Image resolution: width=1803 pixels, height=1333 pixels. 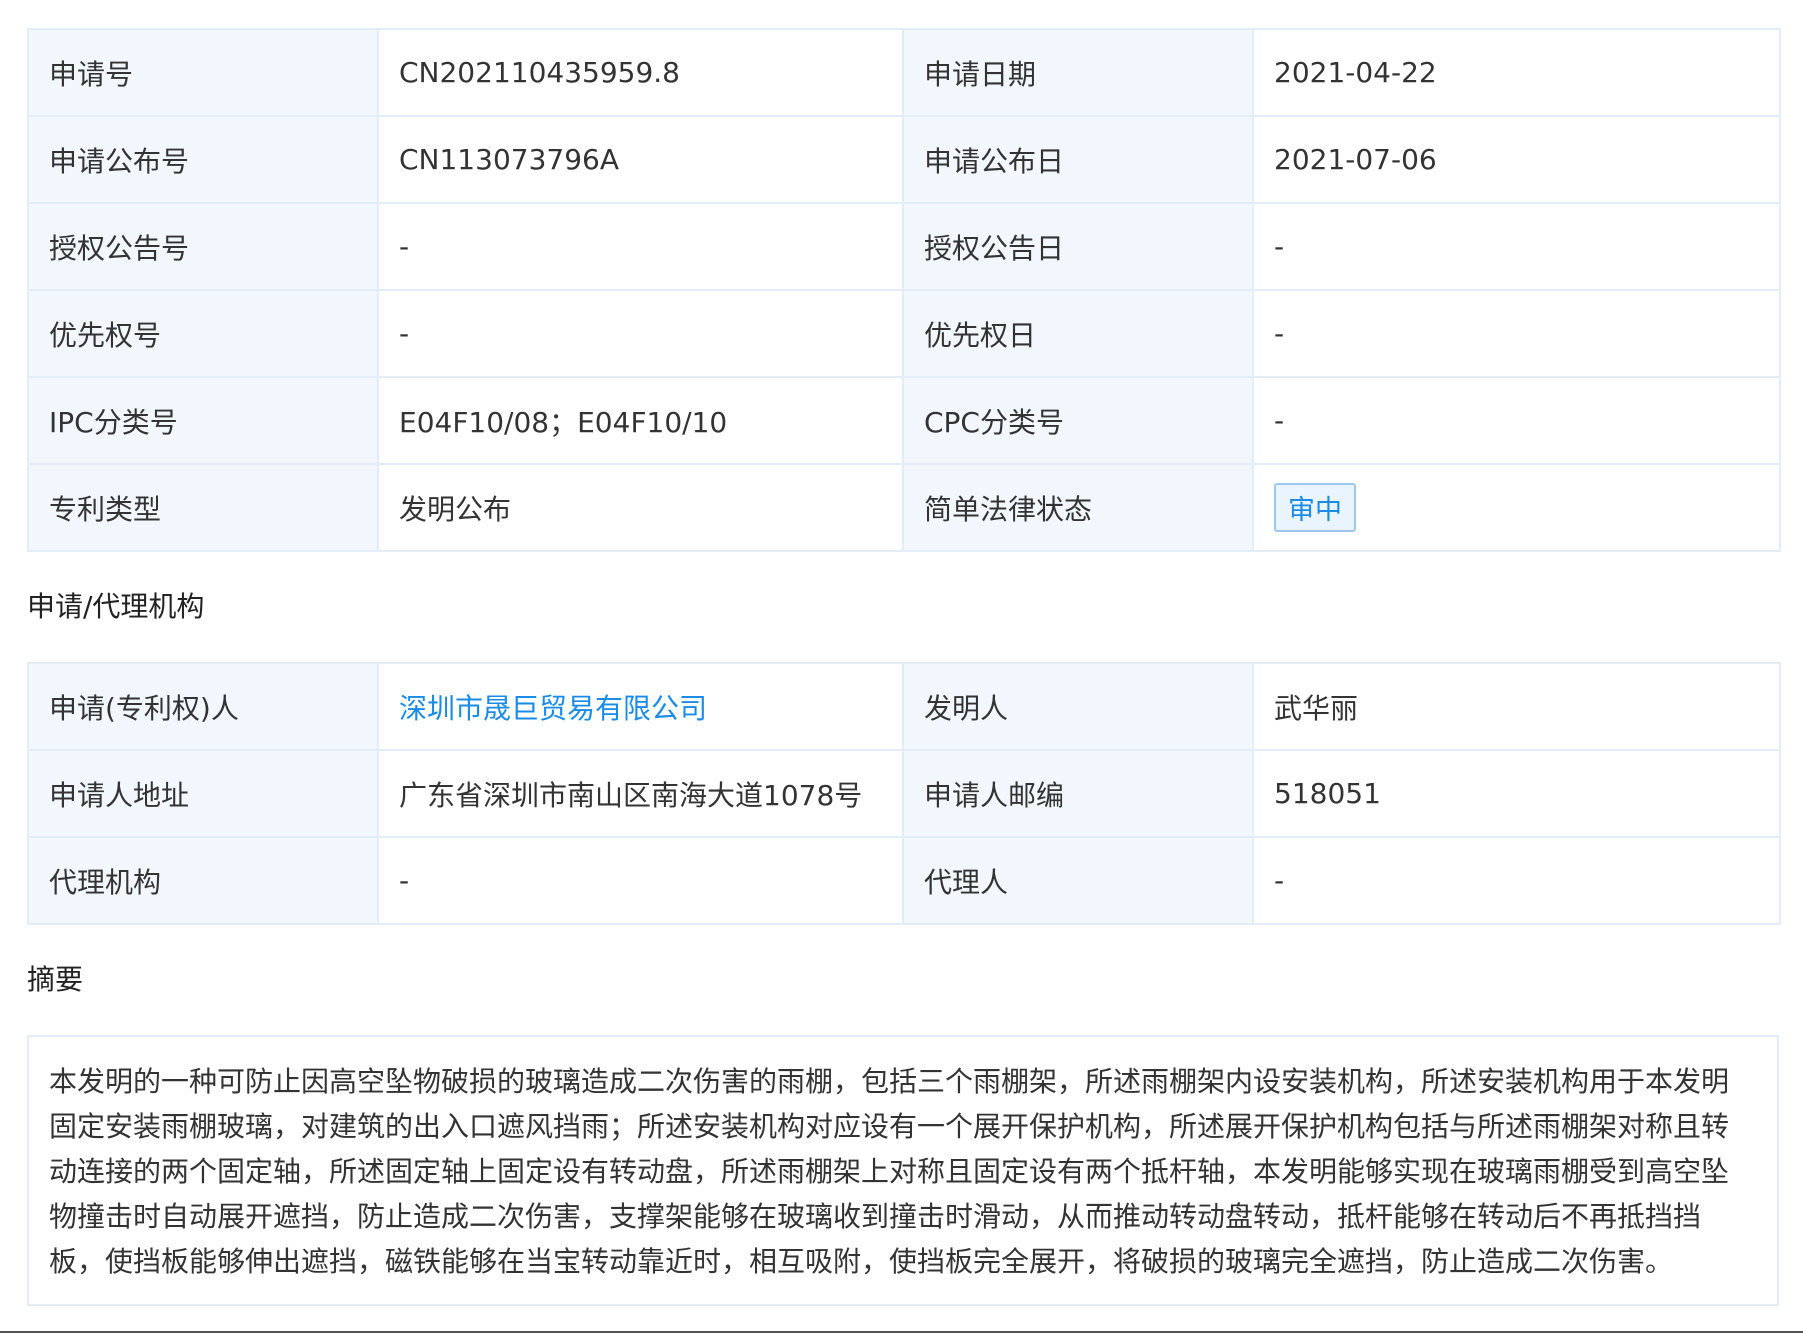 I want to click on table-row: 代理机构 - 代理人 -, so click(x=904, y=880).